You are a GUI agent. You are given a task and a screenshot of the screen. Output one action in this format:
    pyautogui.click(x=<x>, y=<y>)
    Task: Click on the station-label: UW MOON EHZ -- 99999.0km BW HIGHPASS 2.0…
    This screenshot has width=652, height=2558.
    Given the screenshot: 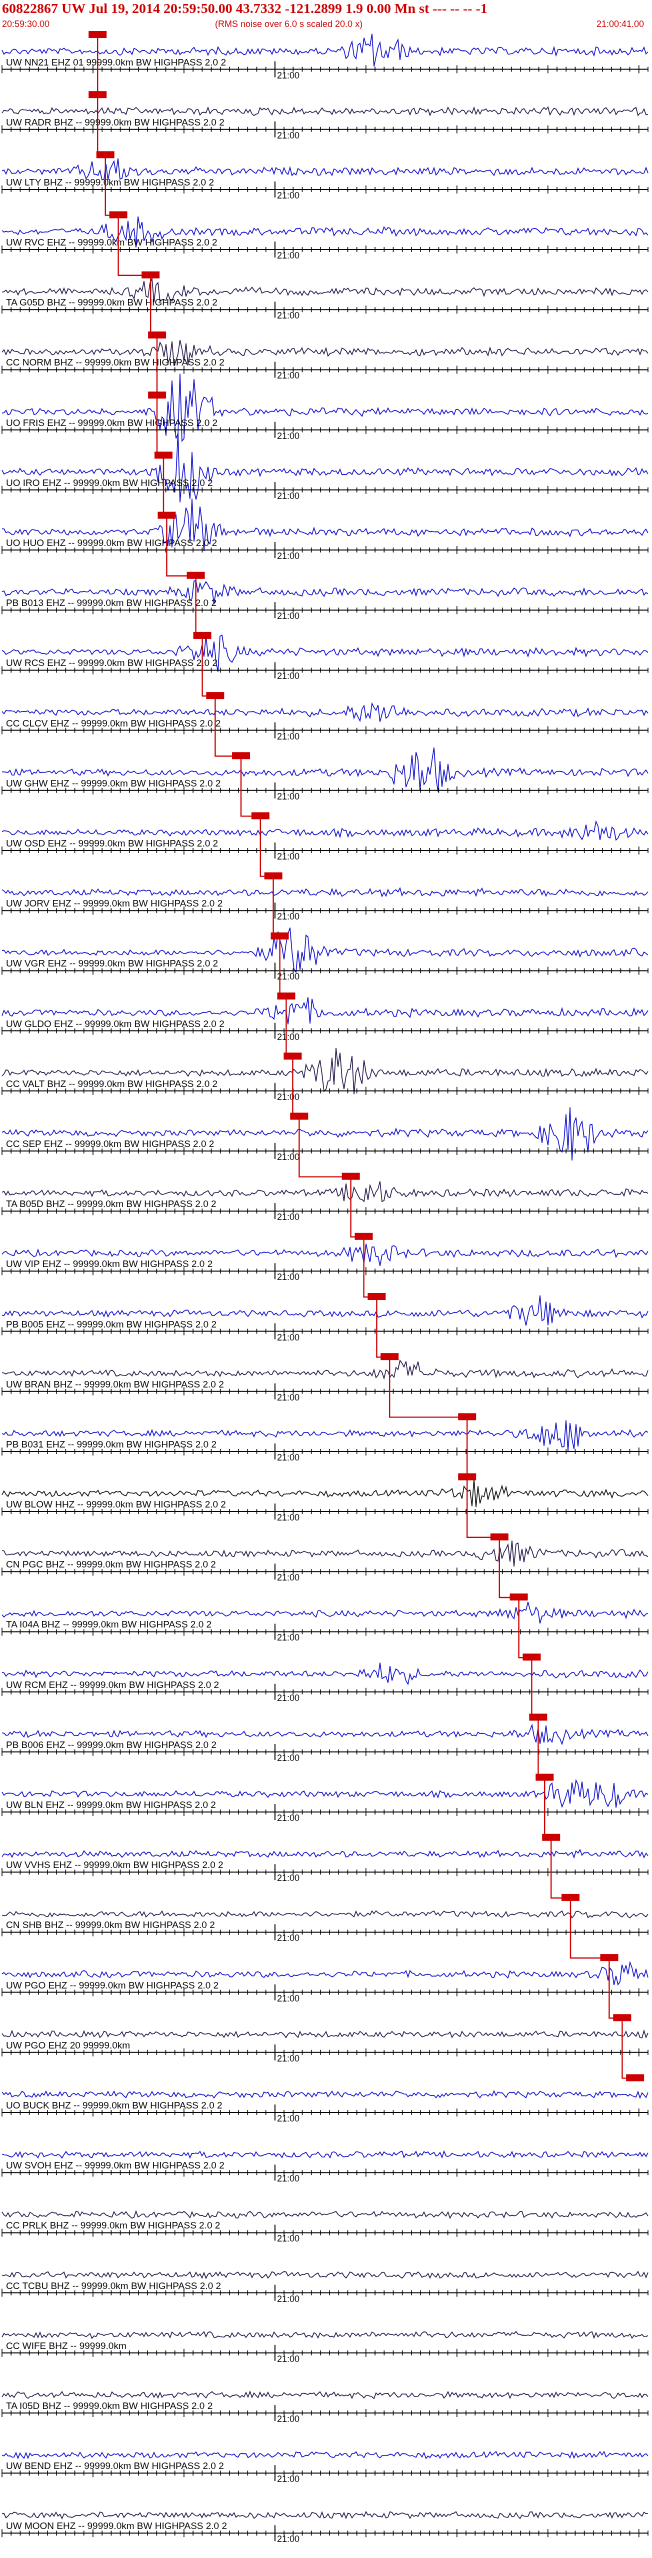 What is the action you would take?
    pyautogui.click(x=116, y=2526)
    